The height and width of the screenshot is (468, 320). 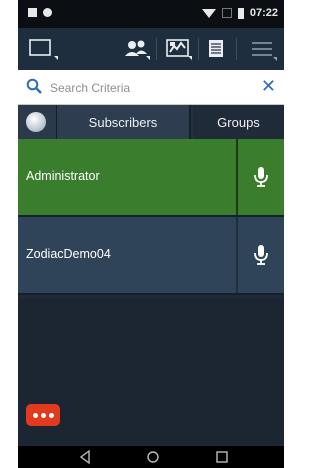 What do you see at coordinates (43, 415) in the screenshot?
I see `more-dots-icon` at bounding box center [43, 415].